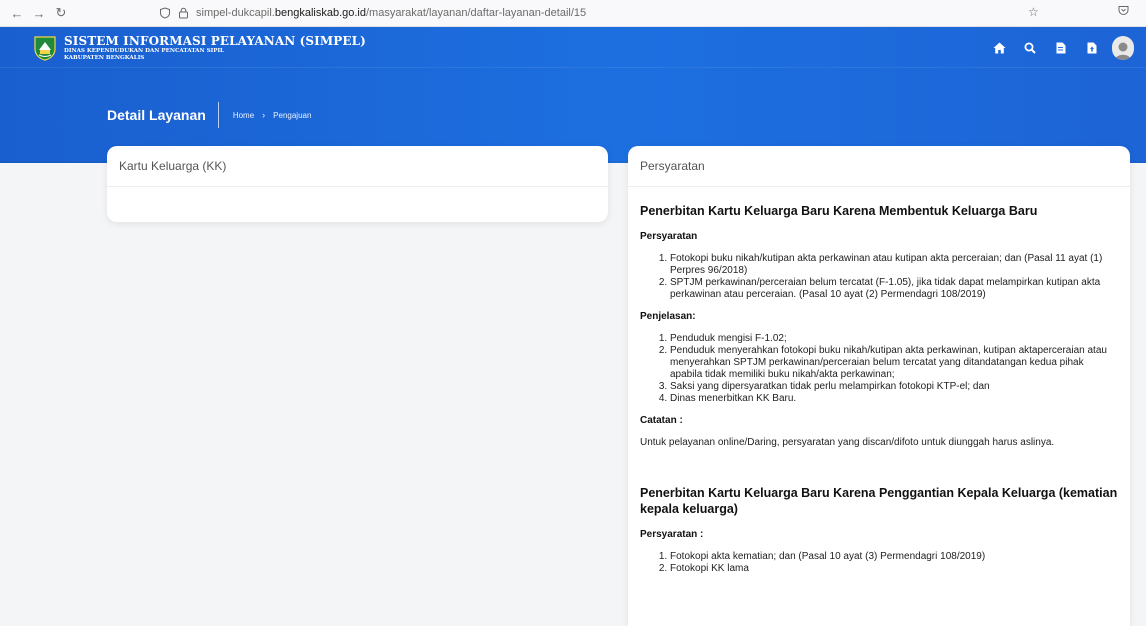 The image size is (1146, 626). What do you see at coordinates (215, 41) in the screenshot?
I see `brand-title: SISTEM INFORMASI PELAYANAN (SIMPEL)` at bounding box center [215, 41].